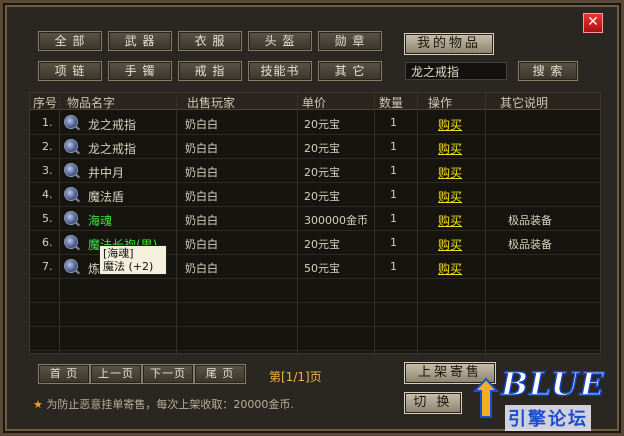  Describe the element at coordinates (433, 403) in the screenshot. I see `switch-button: 切 换` at that location.